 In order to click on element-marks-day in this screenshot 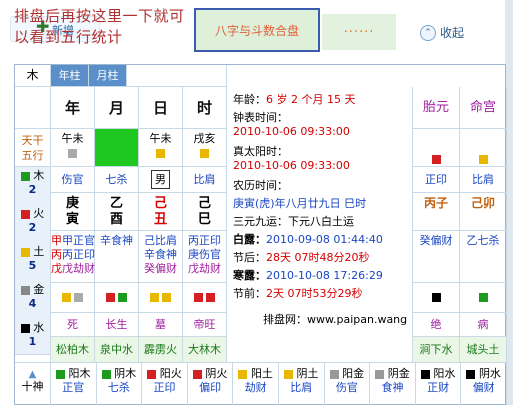, I will do `click(161, 298)`.